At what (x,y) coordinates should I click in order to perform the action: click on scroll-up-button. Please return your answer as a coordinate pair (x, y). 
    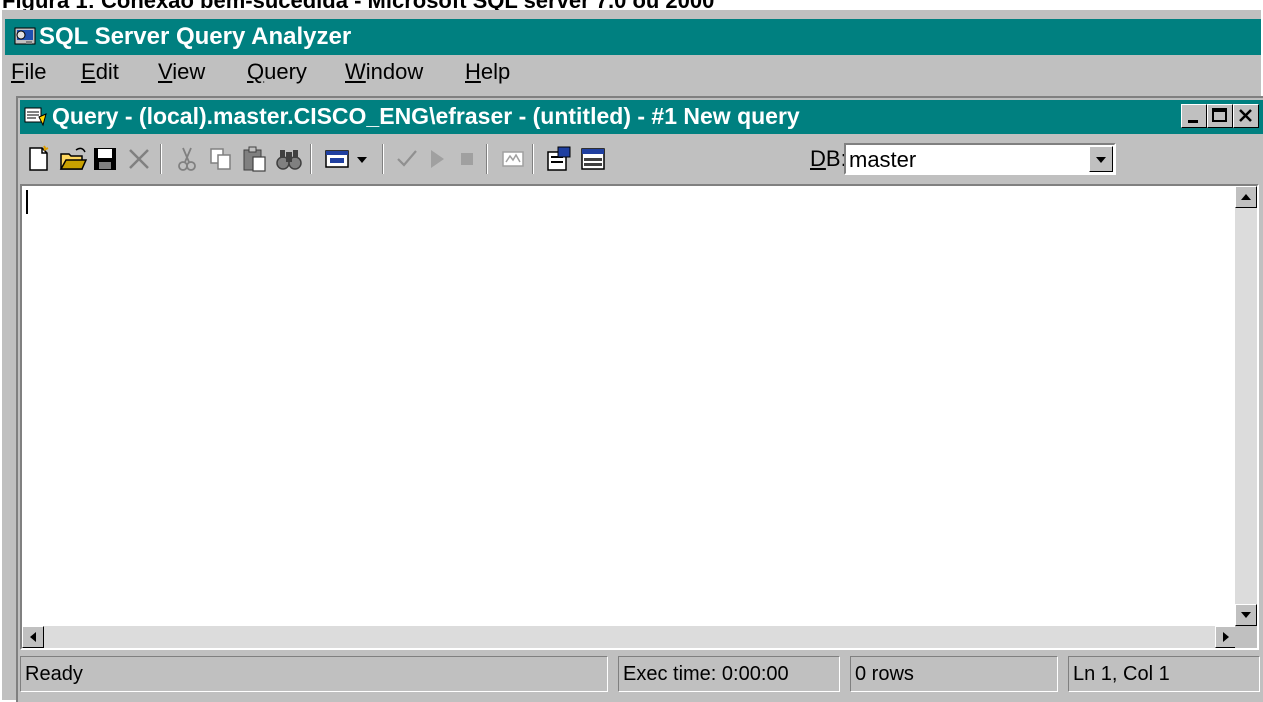
    Looking at the image, I should click on (1246, 197).